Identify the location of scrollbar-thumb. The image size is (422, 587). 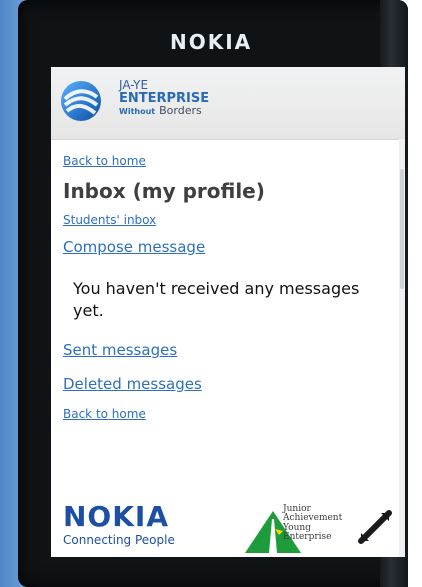
(402, 229).